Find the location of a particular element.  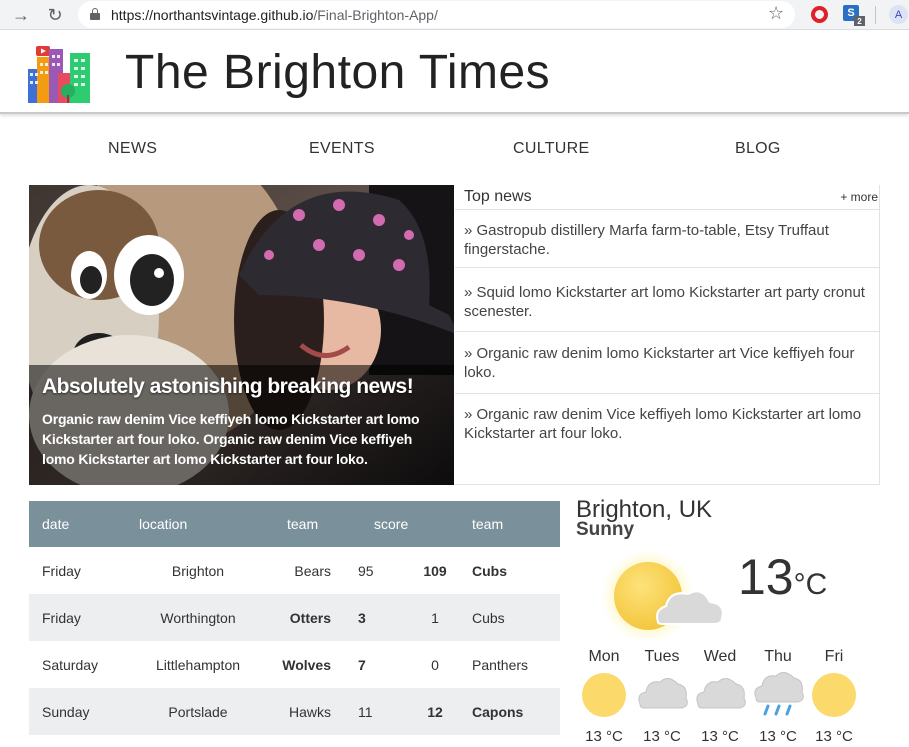

table-row: Friday Brighton Bears 95 109 Cubs is located at coordinates (294, 570).